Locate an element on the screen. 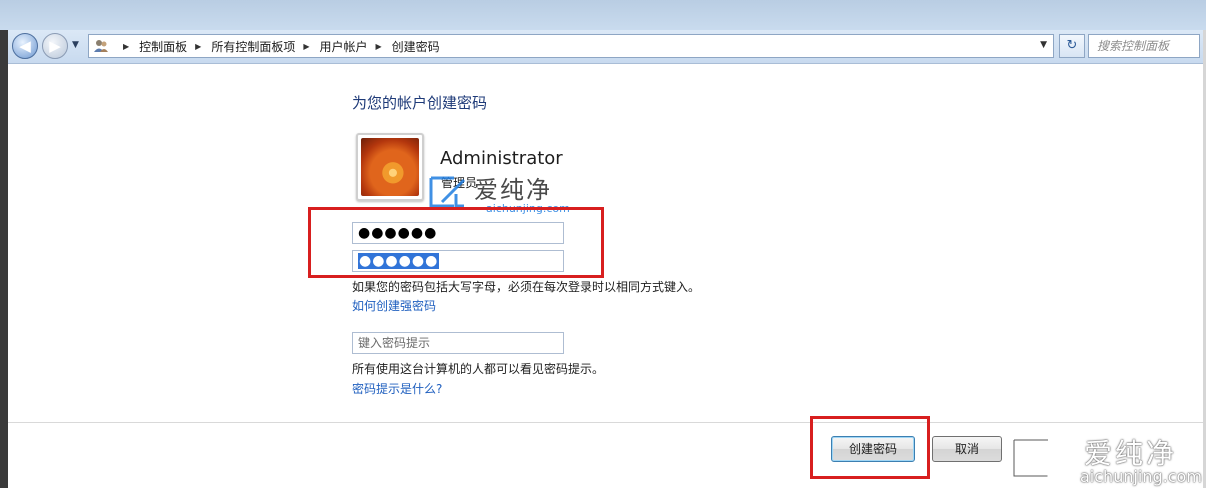  forward-button: ▶ is located at coordinates (55, 46).